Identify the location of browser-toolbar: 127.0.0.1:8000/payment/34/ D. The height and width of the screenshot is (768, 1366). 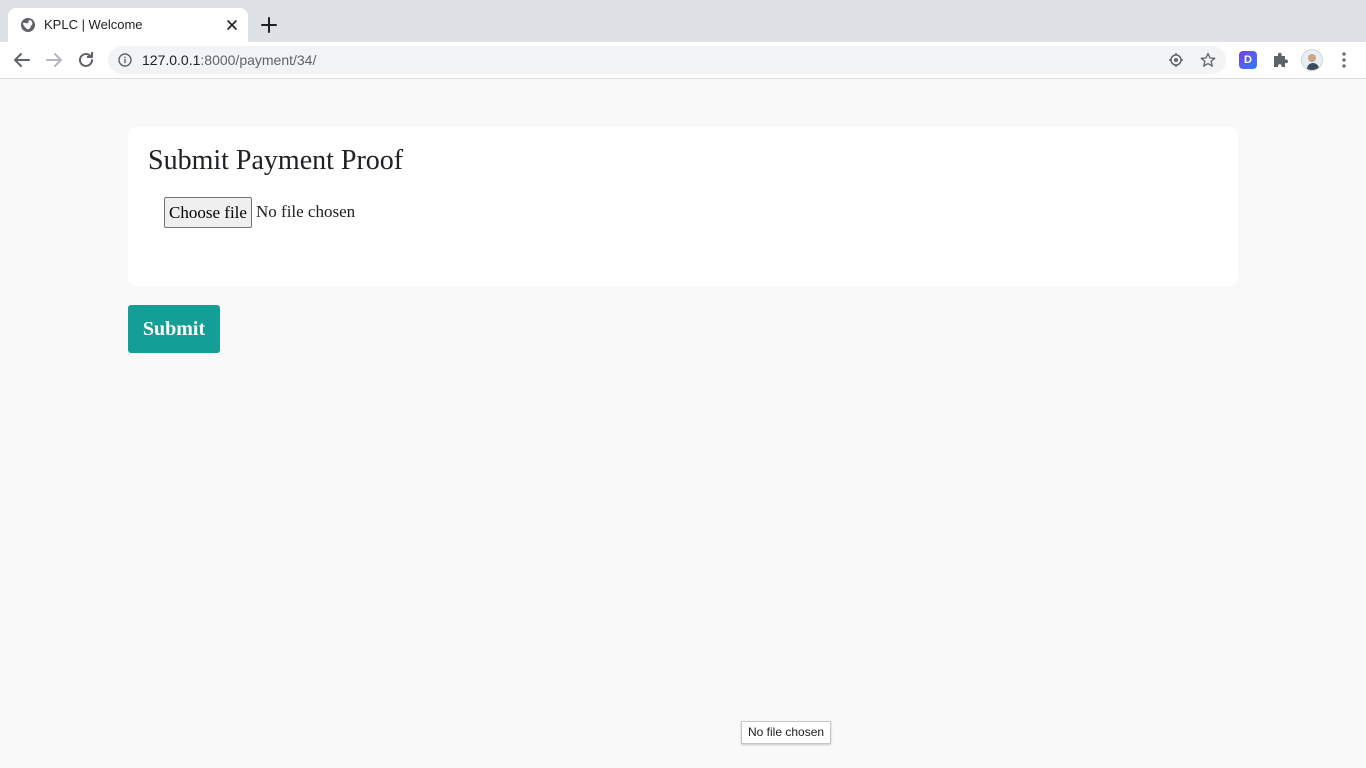
(683, 60).